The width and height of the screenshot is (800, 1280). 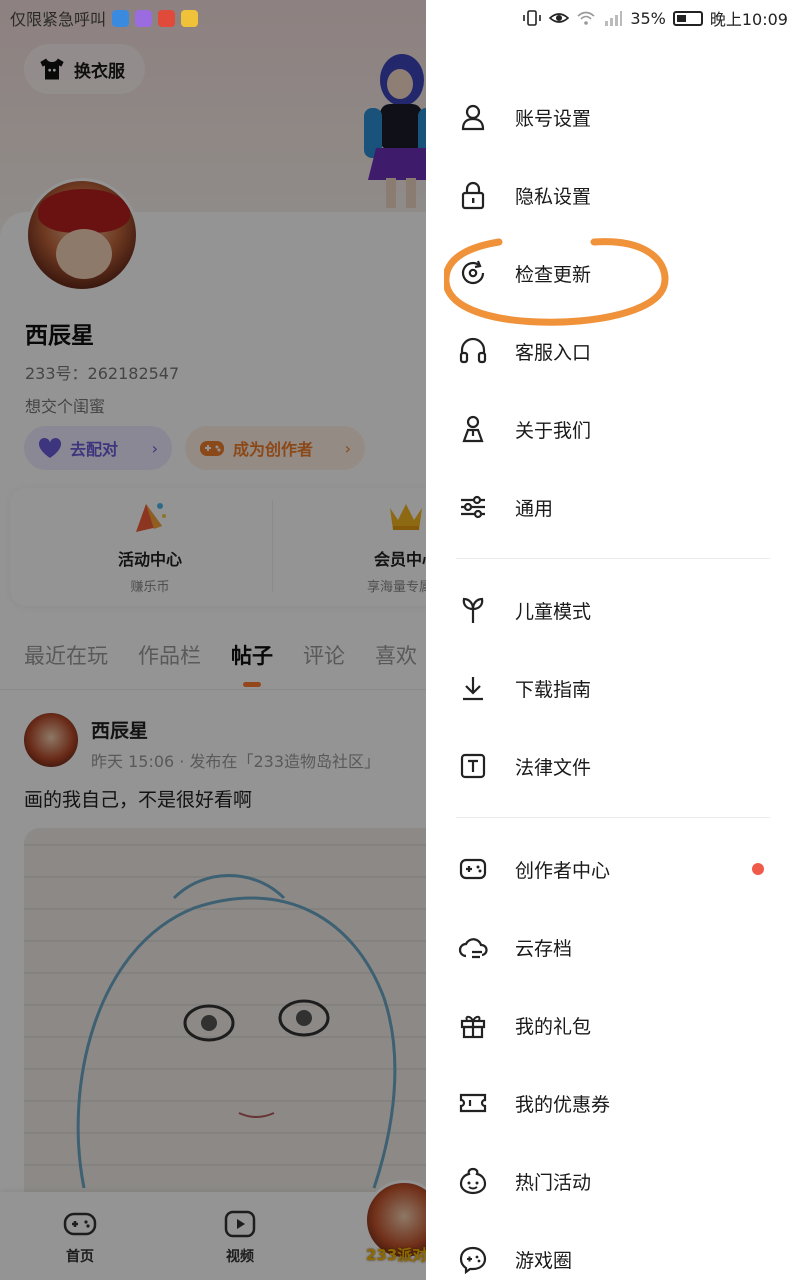 What do you see at coordinates (687, 18) in the screenshot?
I see `battery-icon` at bounding box center [687, 18].